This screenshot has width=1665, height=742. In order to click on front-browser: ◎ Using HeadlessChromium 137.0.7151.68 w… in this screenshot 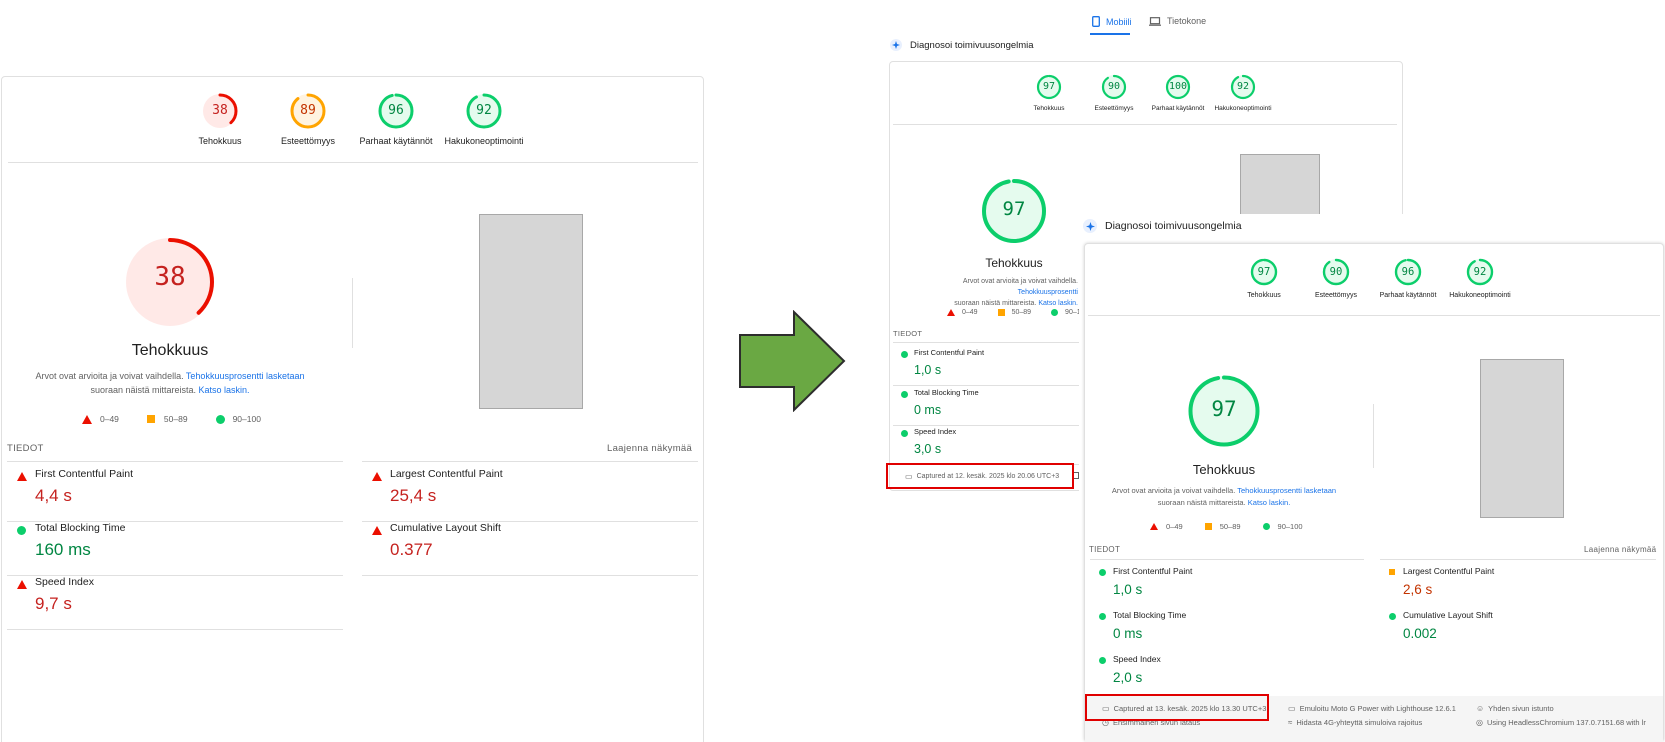, I will do `click(1561, 722)`.